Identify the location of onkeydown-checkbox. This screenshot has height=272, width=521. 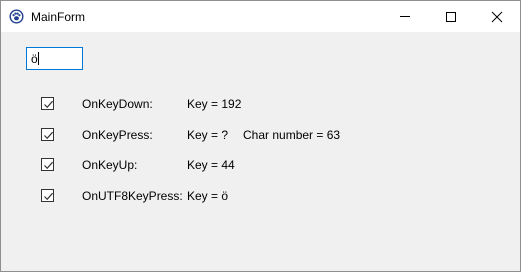
(47, 103).